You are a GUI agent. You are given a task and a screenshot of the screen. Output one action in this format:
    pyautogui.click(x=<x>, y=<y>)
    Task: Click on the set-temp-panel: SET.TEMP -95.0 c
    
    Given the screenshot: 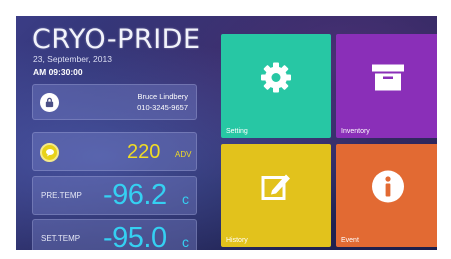 What is the action you would take?
    pyautogui.click(x=114, y=234)
    